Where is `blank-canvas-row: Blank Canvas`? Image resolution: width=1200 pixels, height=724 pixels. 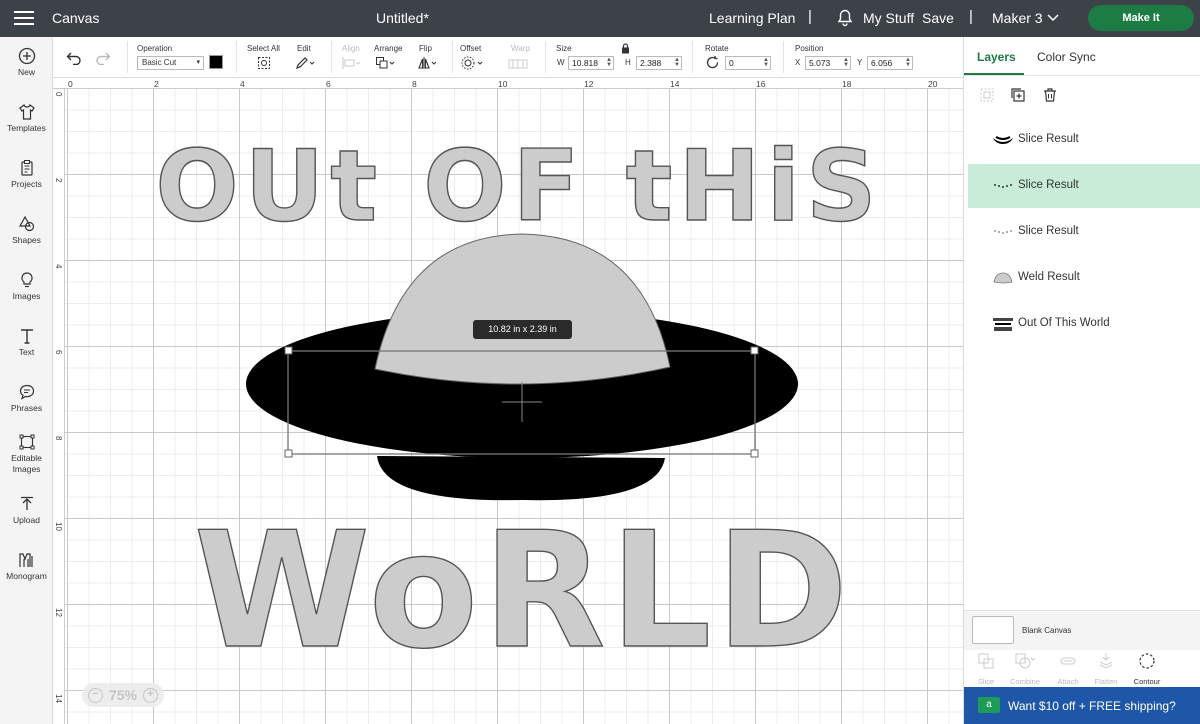
blank-canvas-row: Blank Canvas is located at coordinates (1082, 630).